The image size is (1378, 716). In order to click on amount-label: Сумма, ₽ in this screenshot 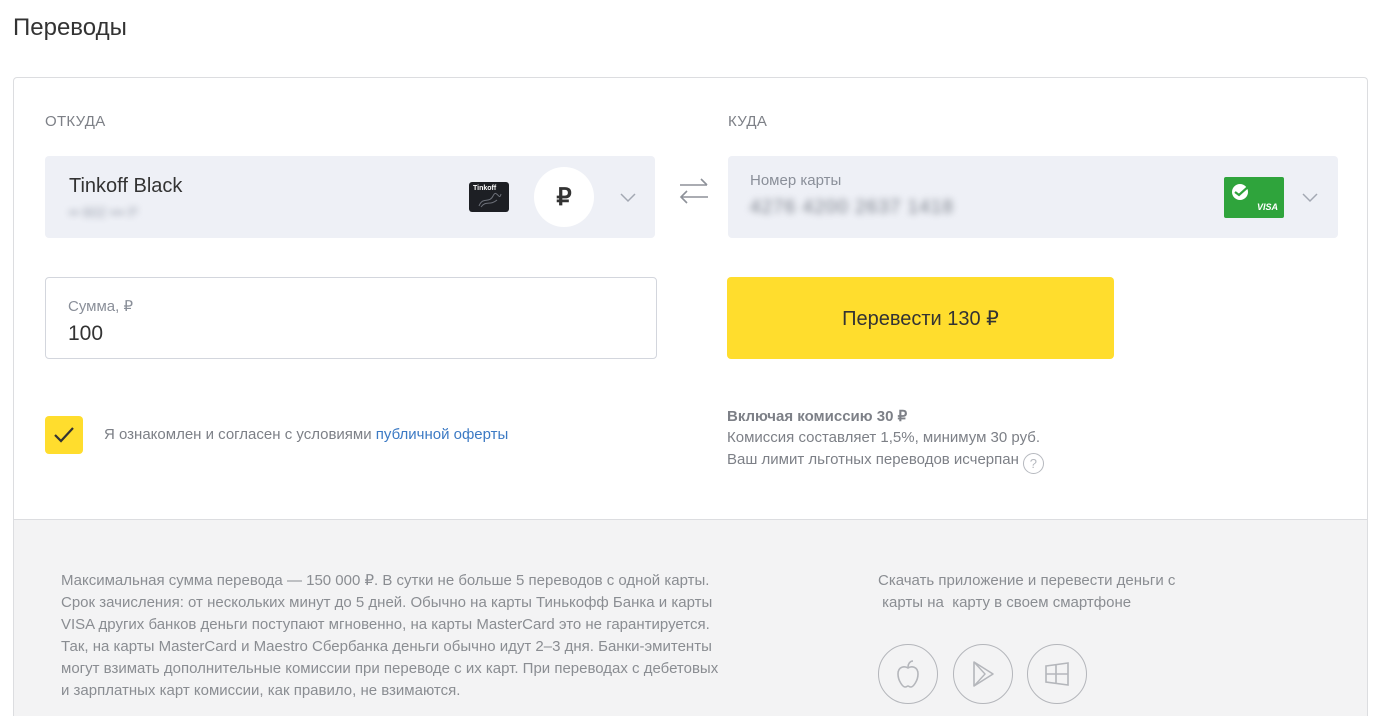, I will do `click(101, 306)`.